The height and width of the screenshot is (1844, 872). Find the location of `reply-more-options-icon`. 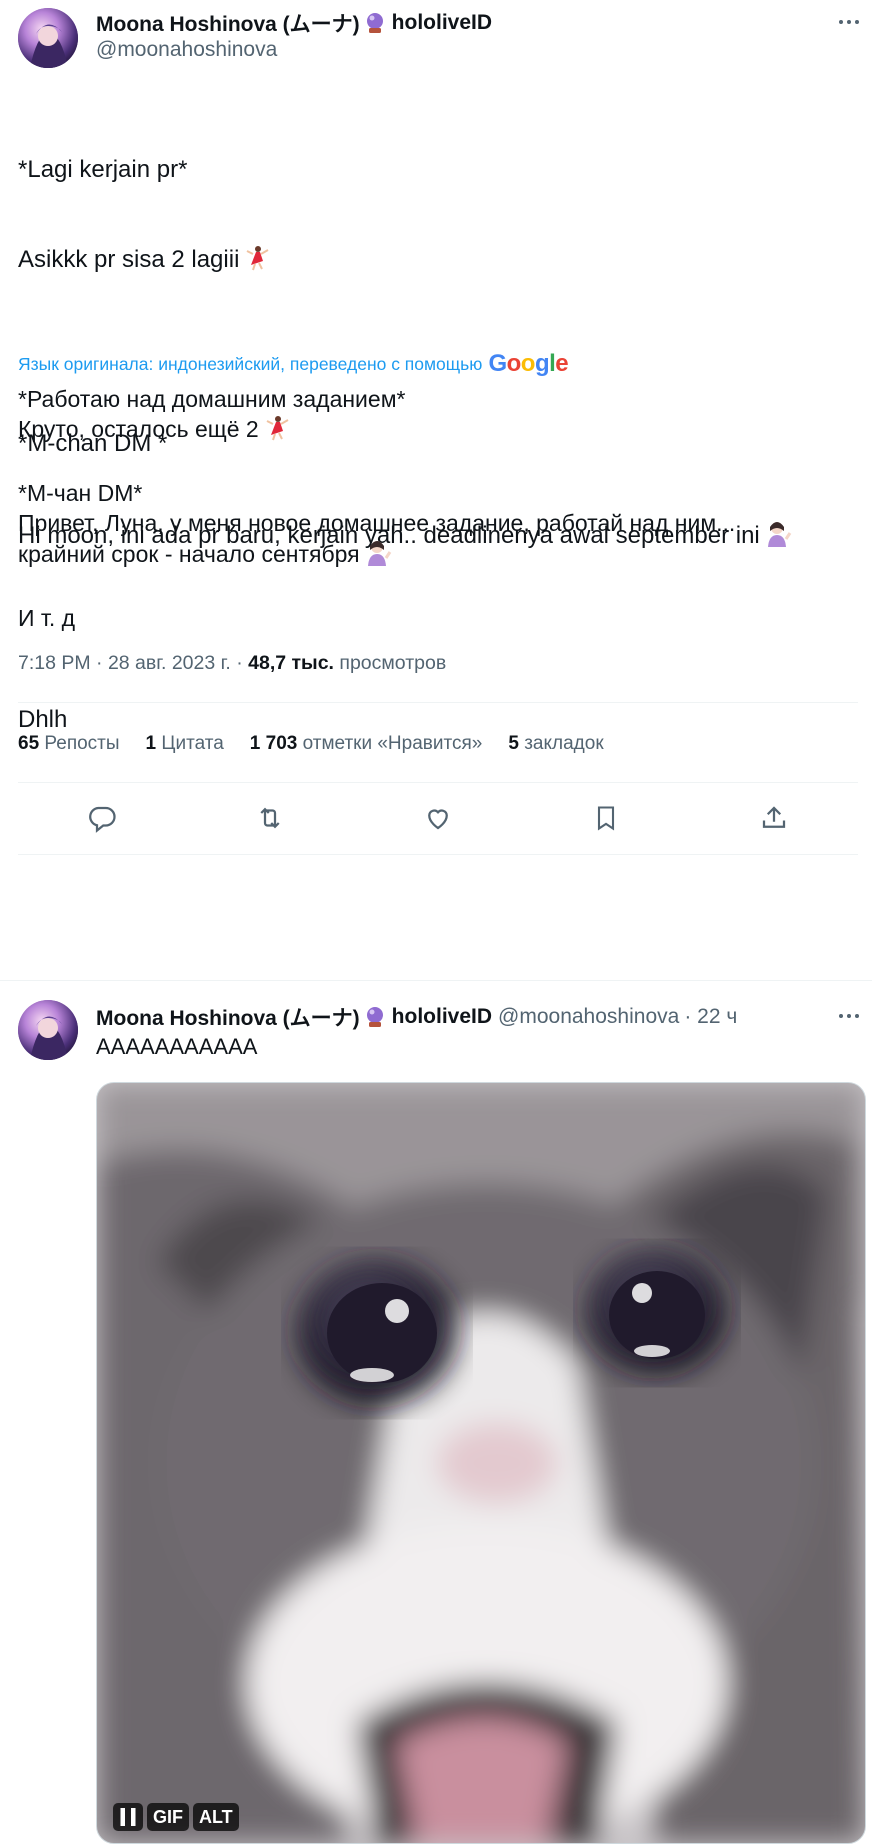

reply-more-options-icon is located at coordinates (849, 1016).